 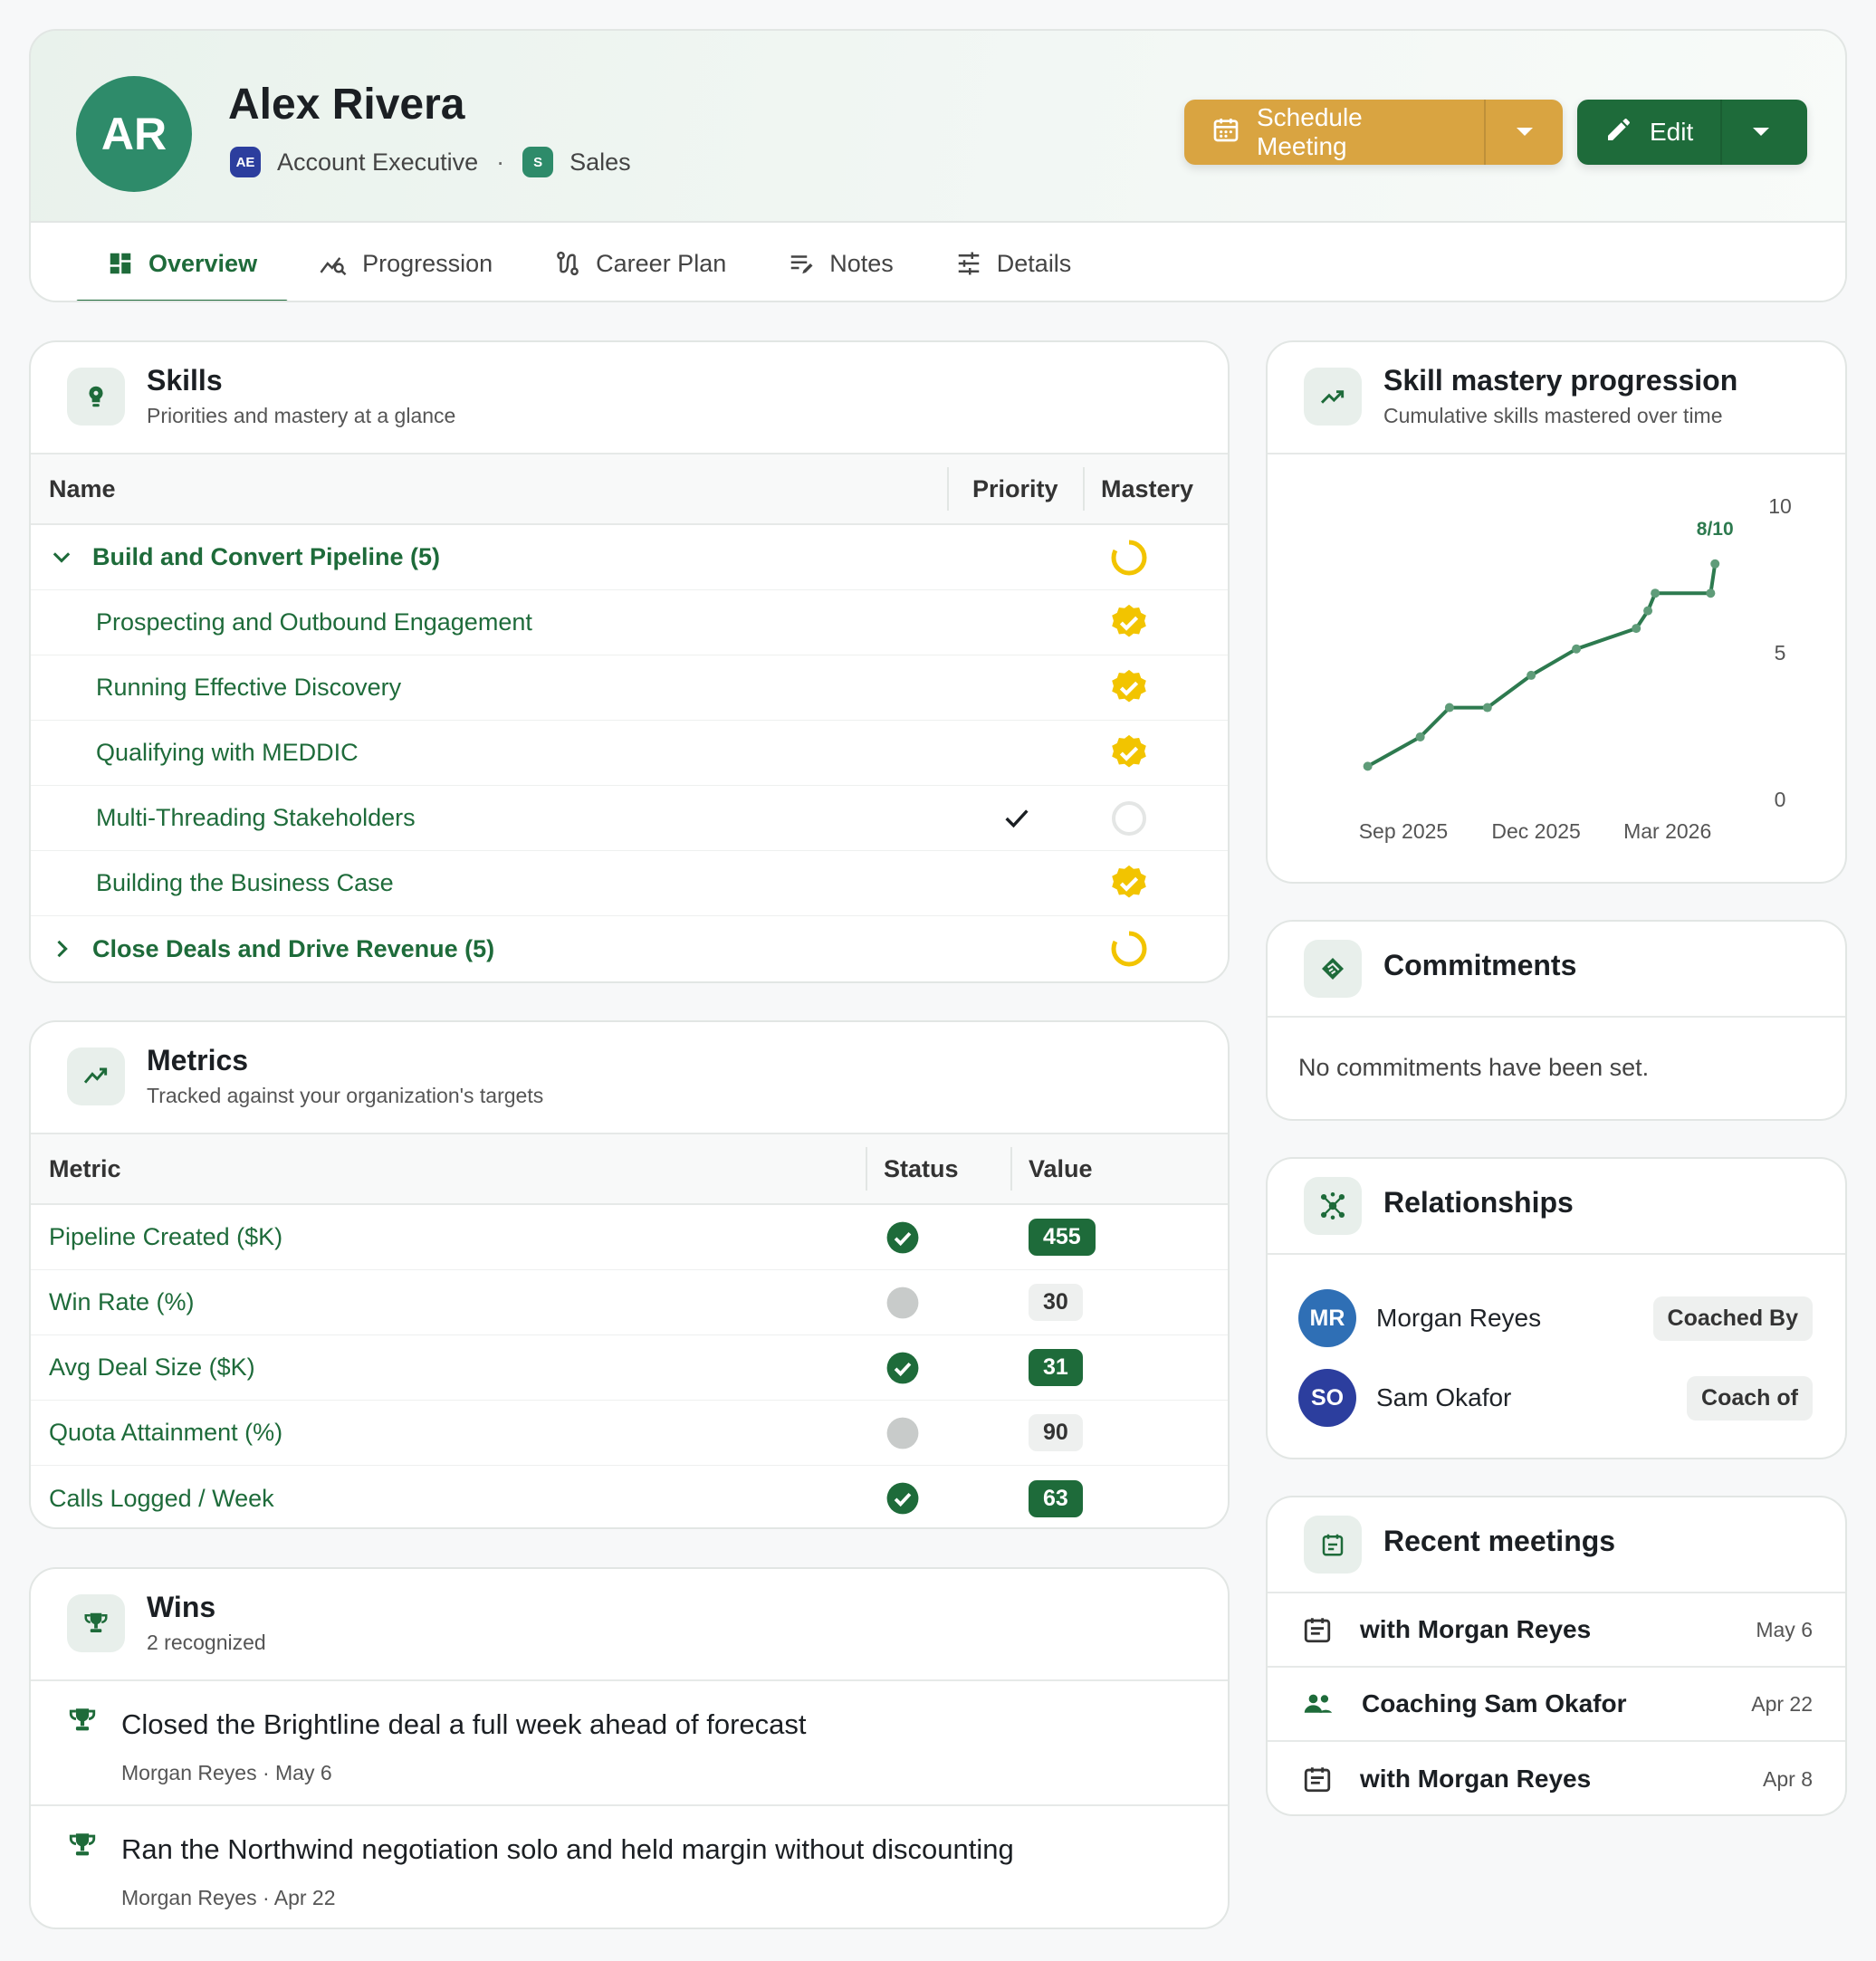 I want to click on meeting-row: with Morgan Reyes Apr 8, so click(x=1556, y=1778).